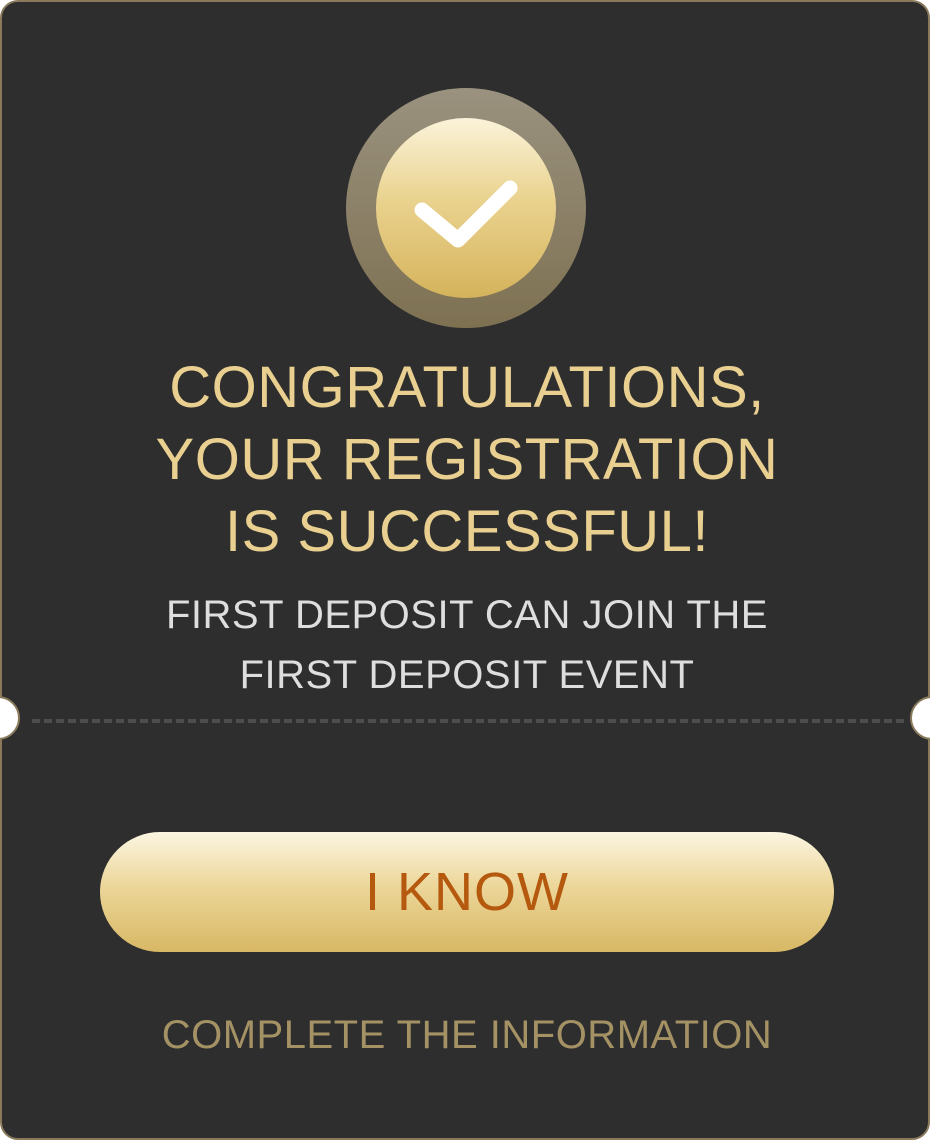 The image size is (930, 1140). Describe the element at coordinates (467, 387) in the screenshot. I see `headline-line: CONGRATULATIONS,` at that location.